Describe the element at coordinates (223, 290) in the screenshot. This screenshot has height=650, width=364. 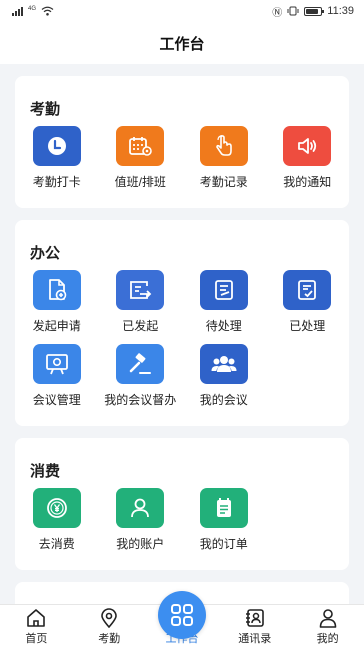
I see `pending-document-icon` at that location.